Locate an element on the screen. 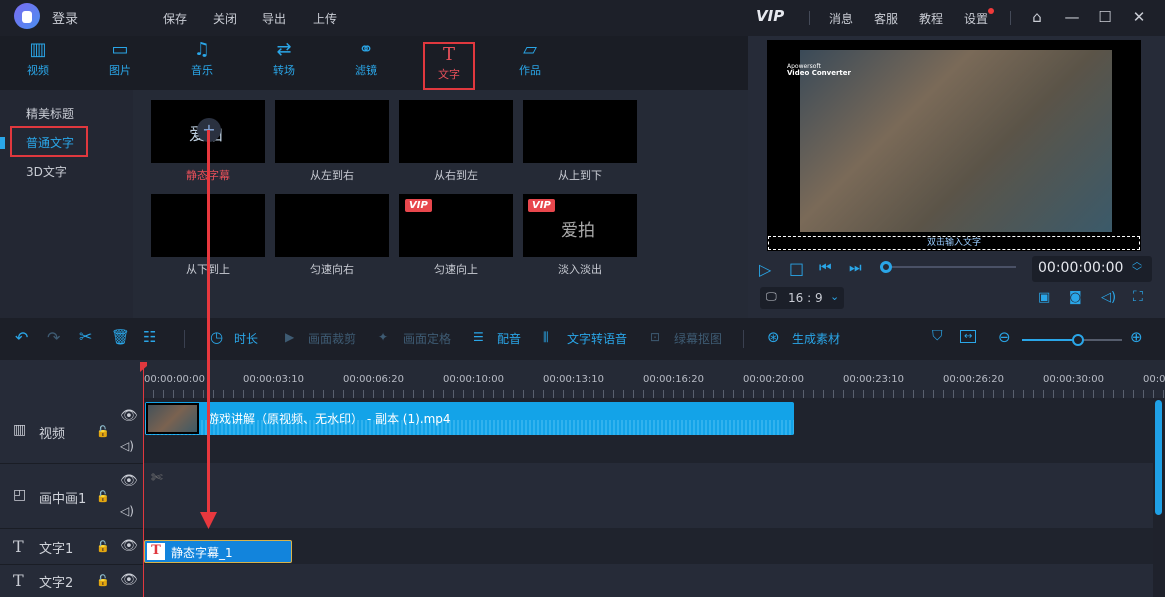 The image size is (1165, 597). sidebar-item-normal-text: 普通文字 is located at coordinates (50, 142).